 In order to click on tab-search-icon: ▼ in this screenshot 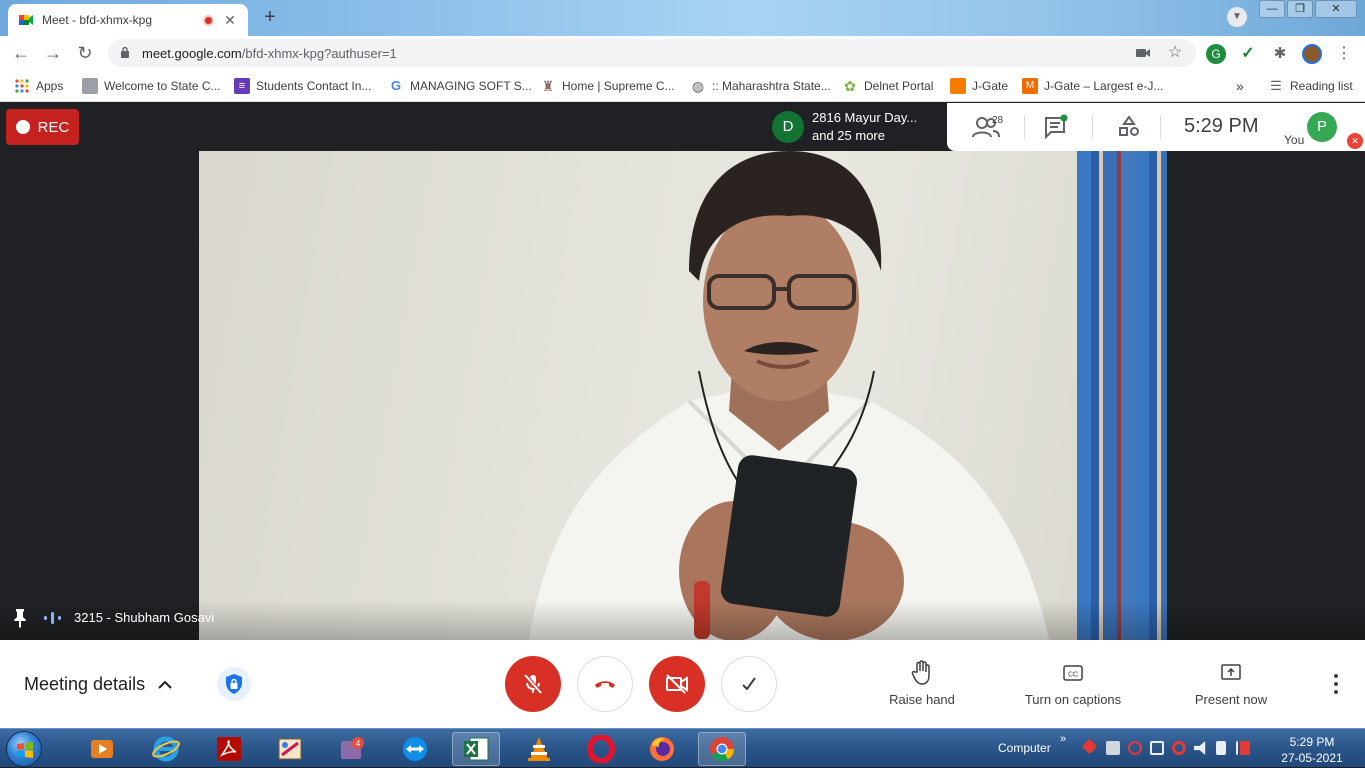, I will do `click(1237, 17)`.